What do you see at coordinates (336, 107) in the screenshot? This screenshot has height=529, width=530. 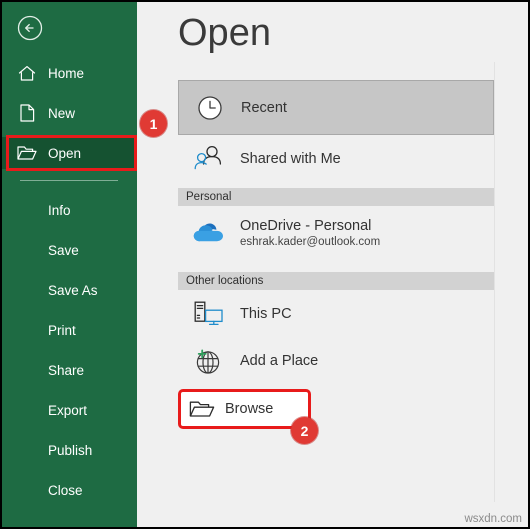 I see `place-recent: Recent` at bounding box center [336, 107].